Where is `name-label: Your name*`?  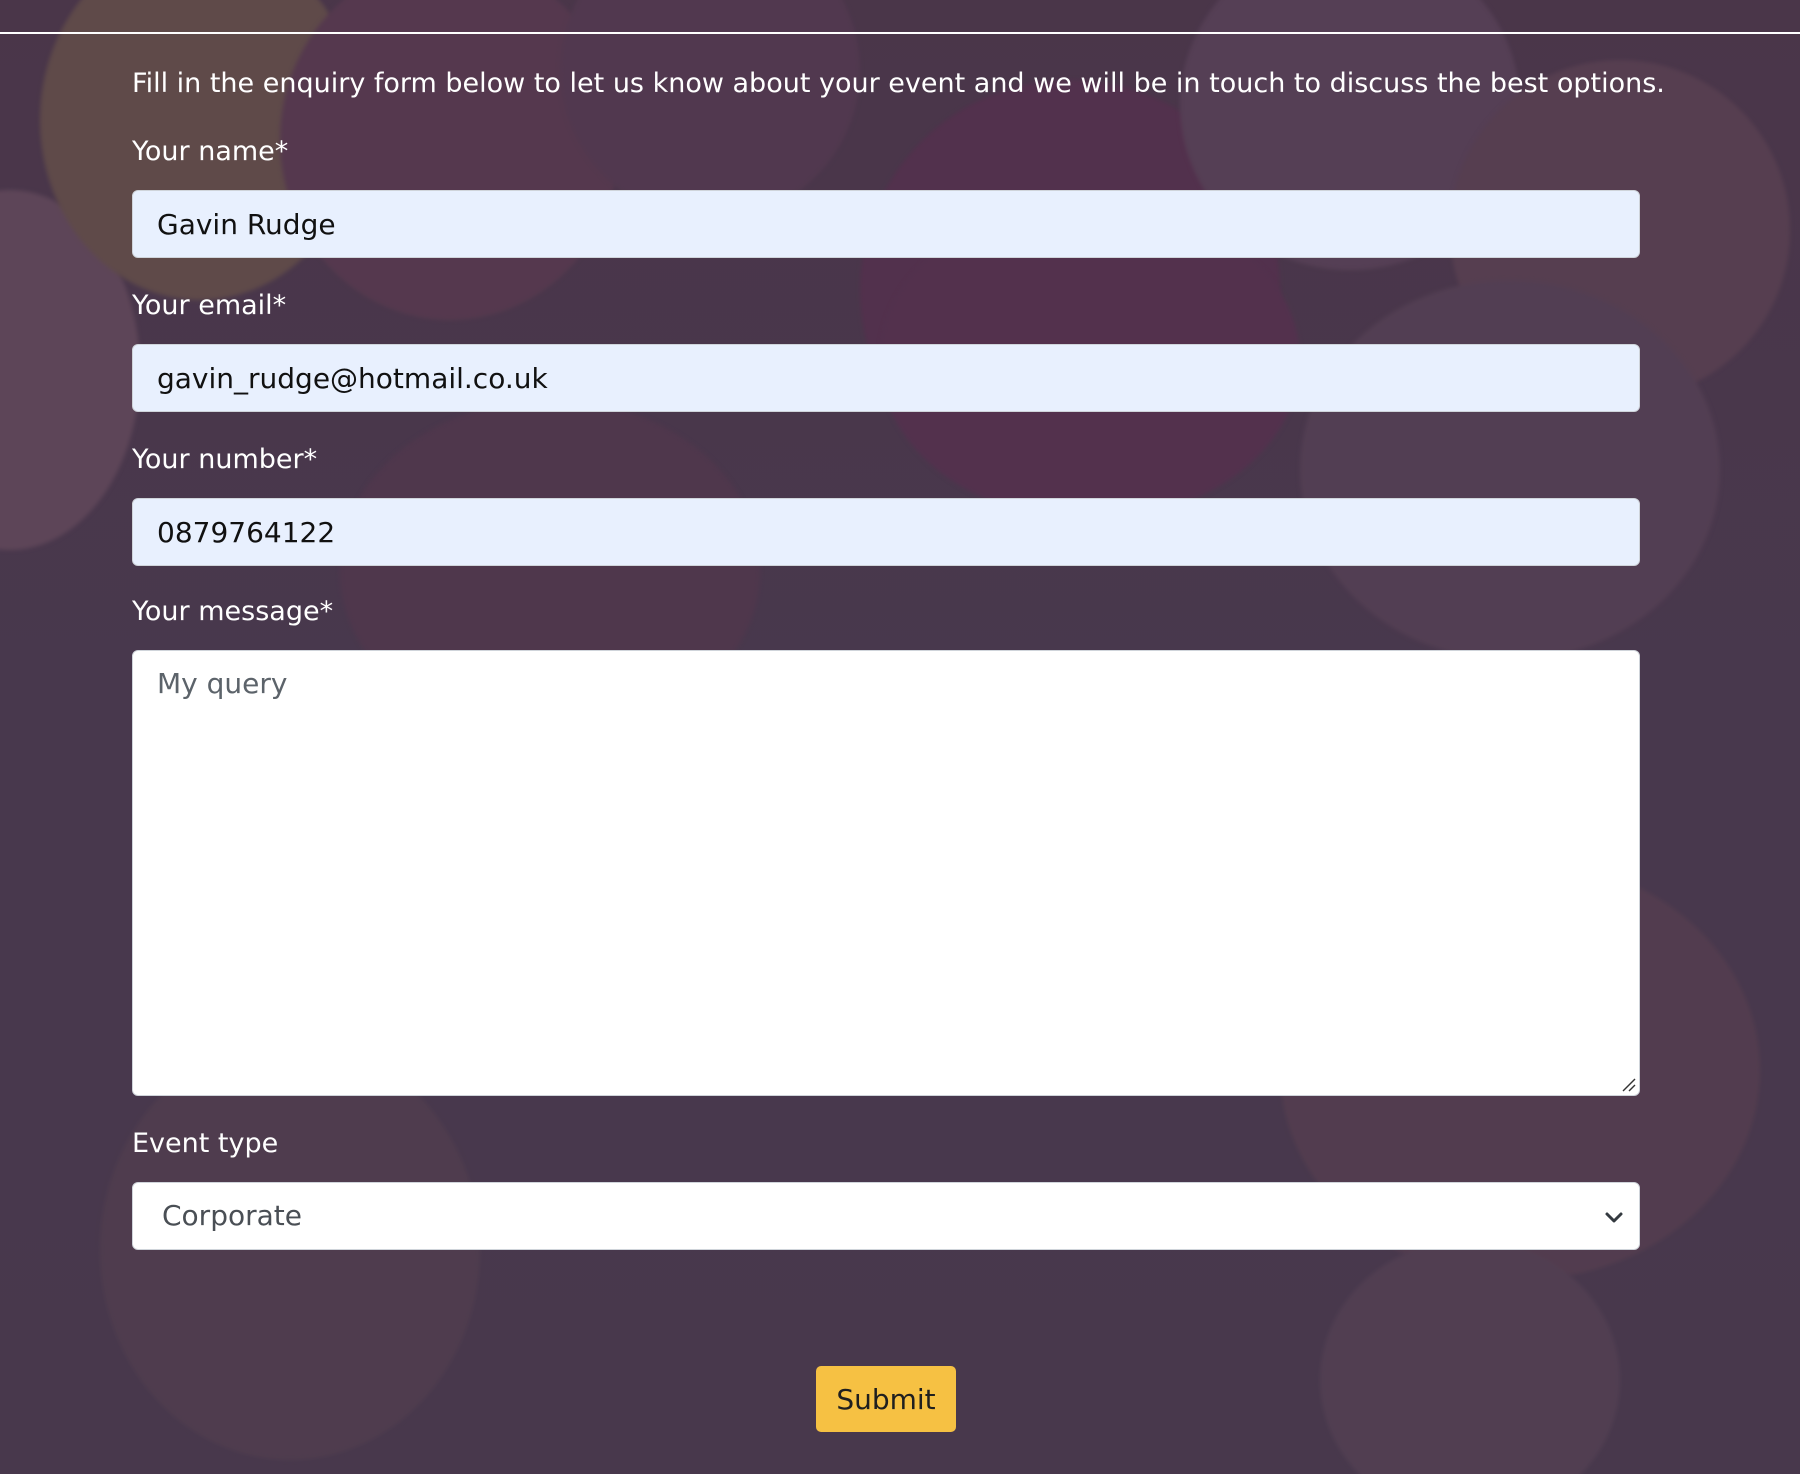
name-label: Your name* is located at coordinates (210, 151).